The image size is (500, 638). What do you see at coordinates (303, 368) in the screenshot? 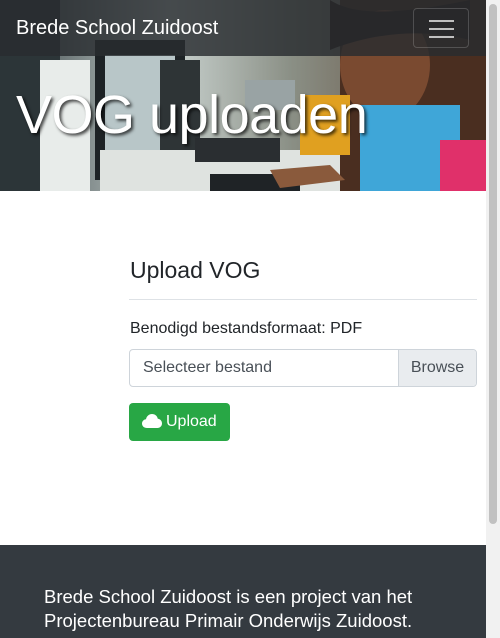
I see `file-input: Selecteer bestand Browse` at bounding box center [303, 368].